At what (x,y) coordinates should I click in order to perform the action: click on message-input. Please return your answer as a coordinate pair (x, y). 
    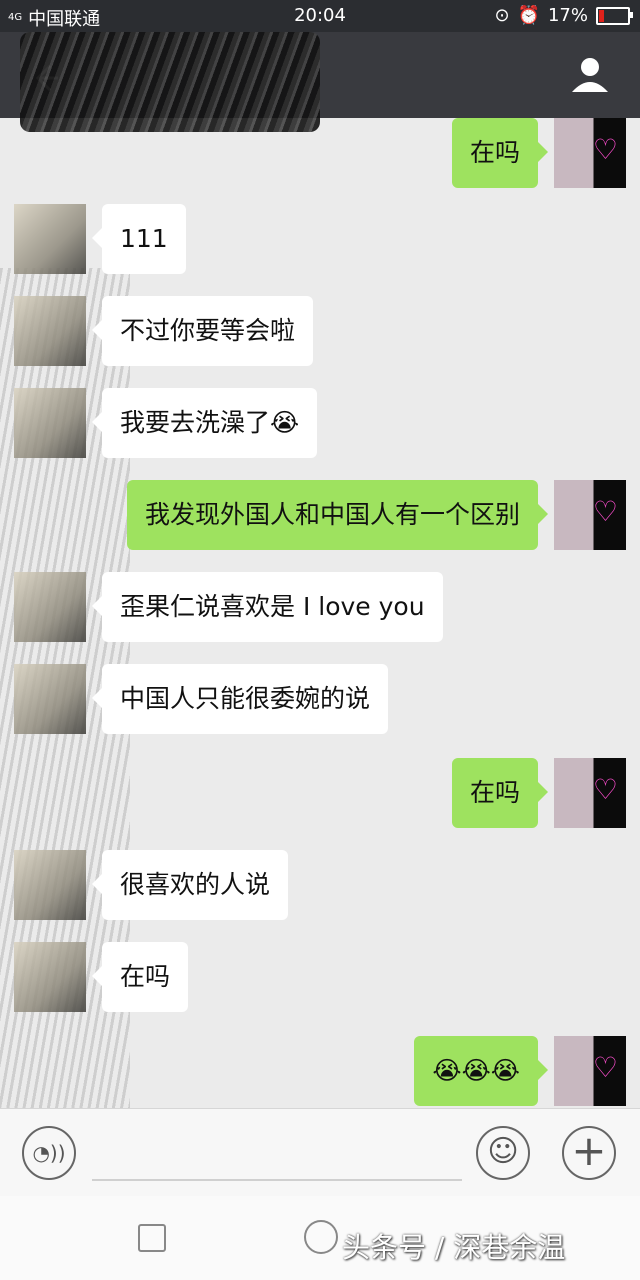
    Looking at the image, I should click on (277, 1180).